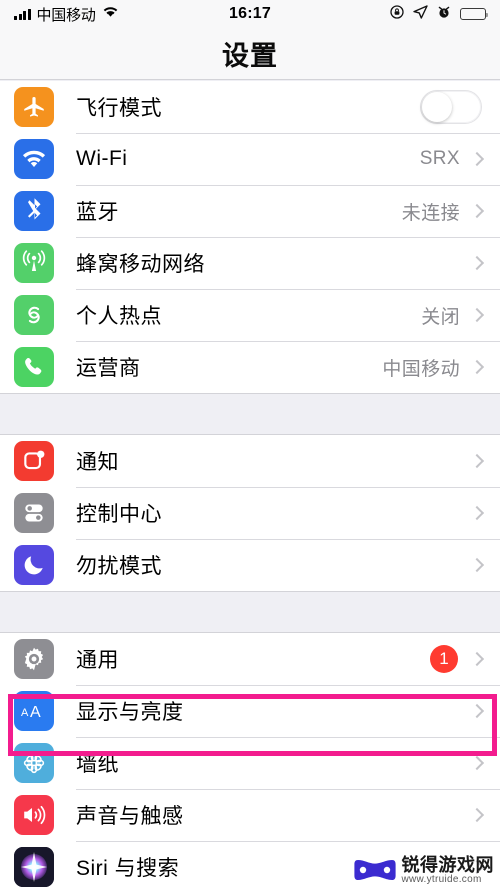  Describe the element at coordinates (34, 565) in the screenshot. I see `do-not-disturb-icon` at that location.